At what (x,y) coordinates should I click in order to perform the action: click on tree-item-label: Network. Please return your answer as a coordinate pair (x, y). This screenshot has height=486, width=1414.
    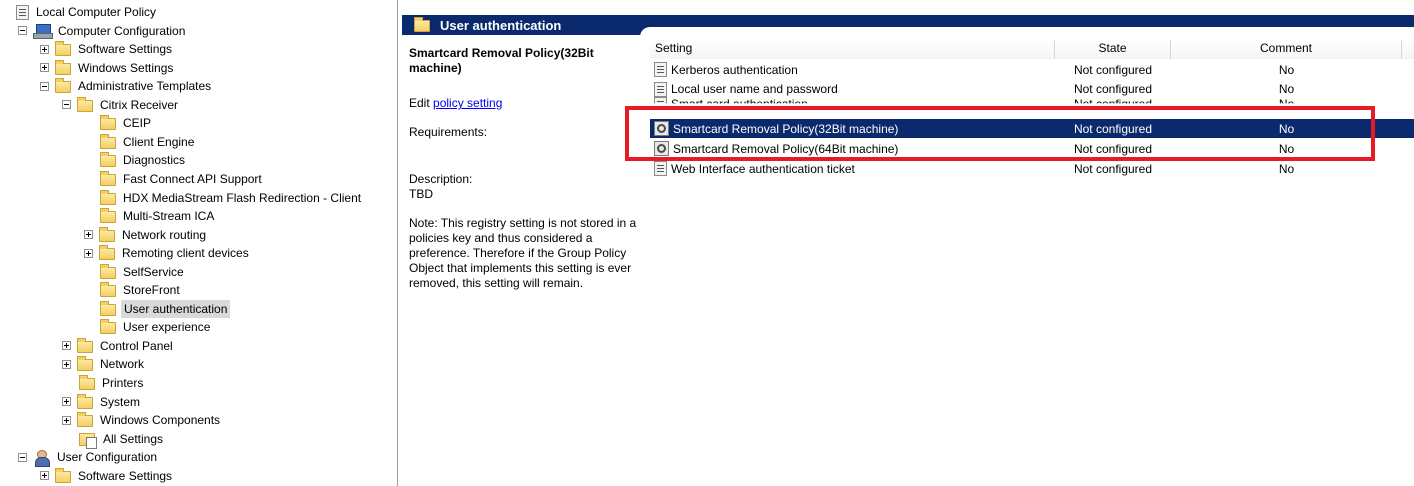
    Looking at the image, I should click on (122, 364).